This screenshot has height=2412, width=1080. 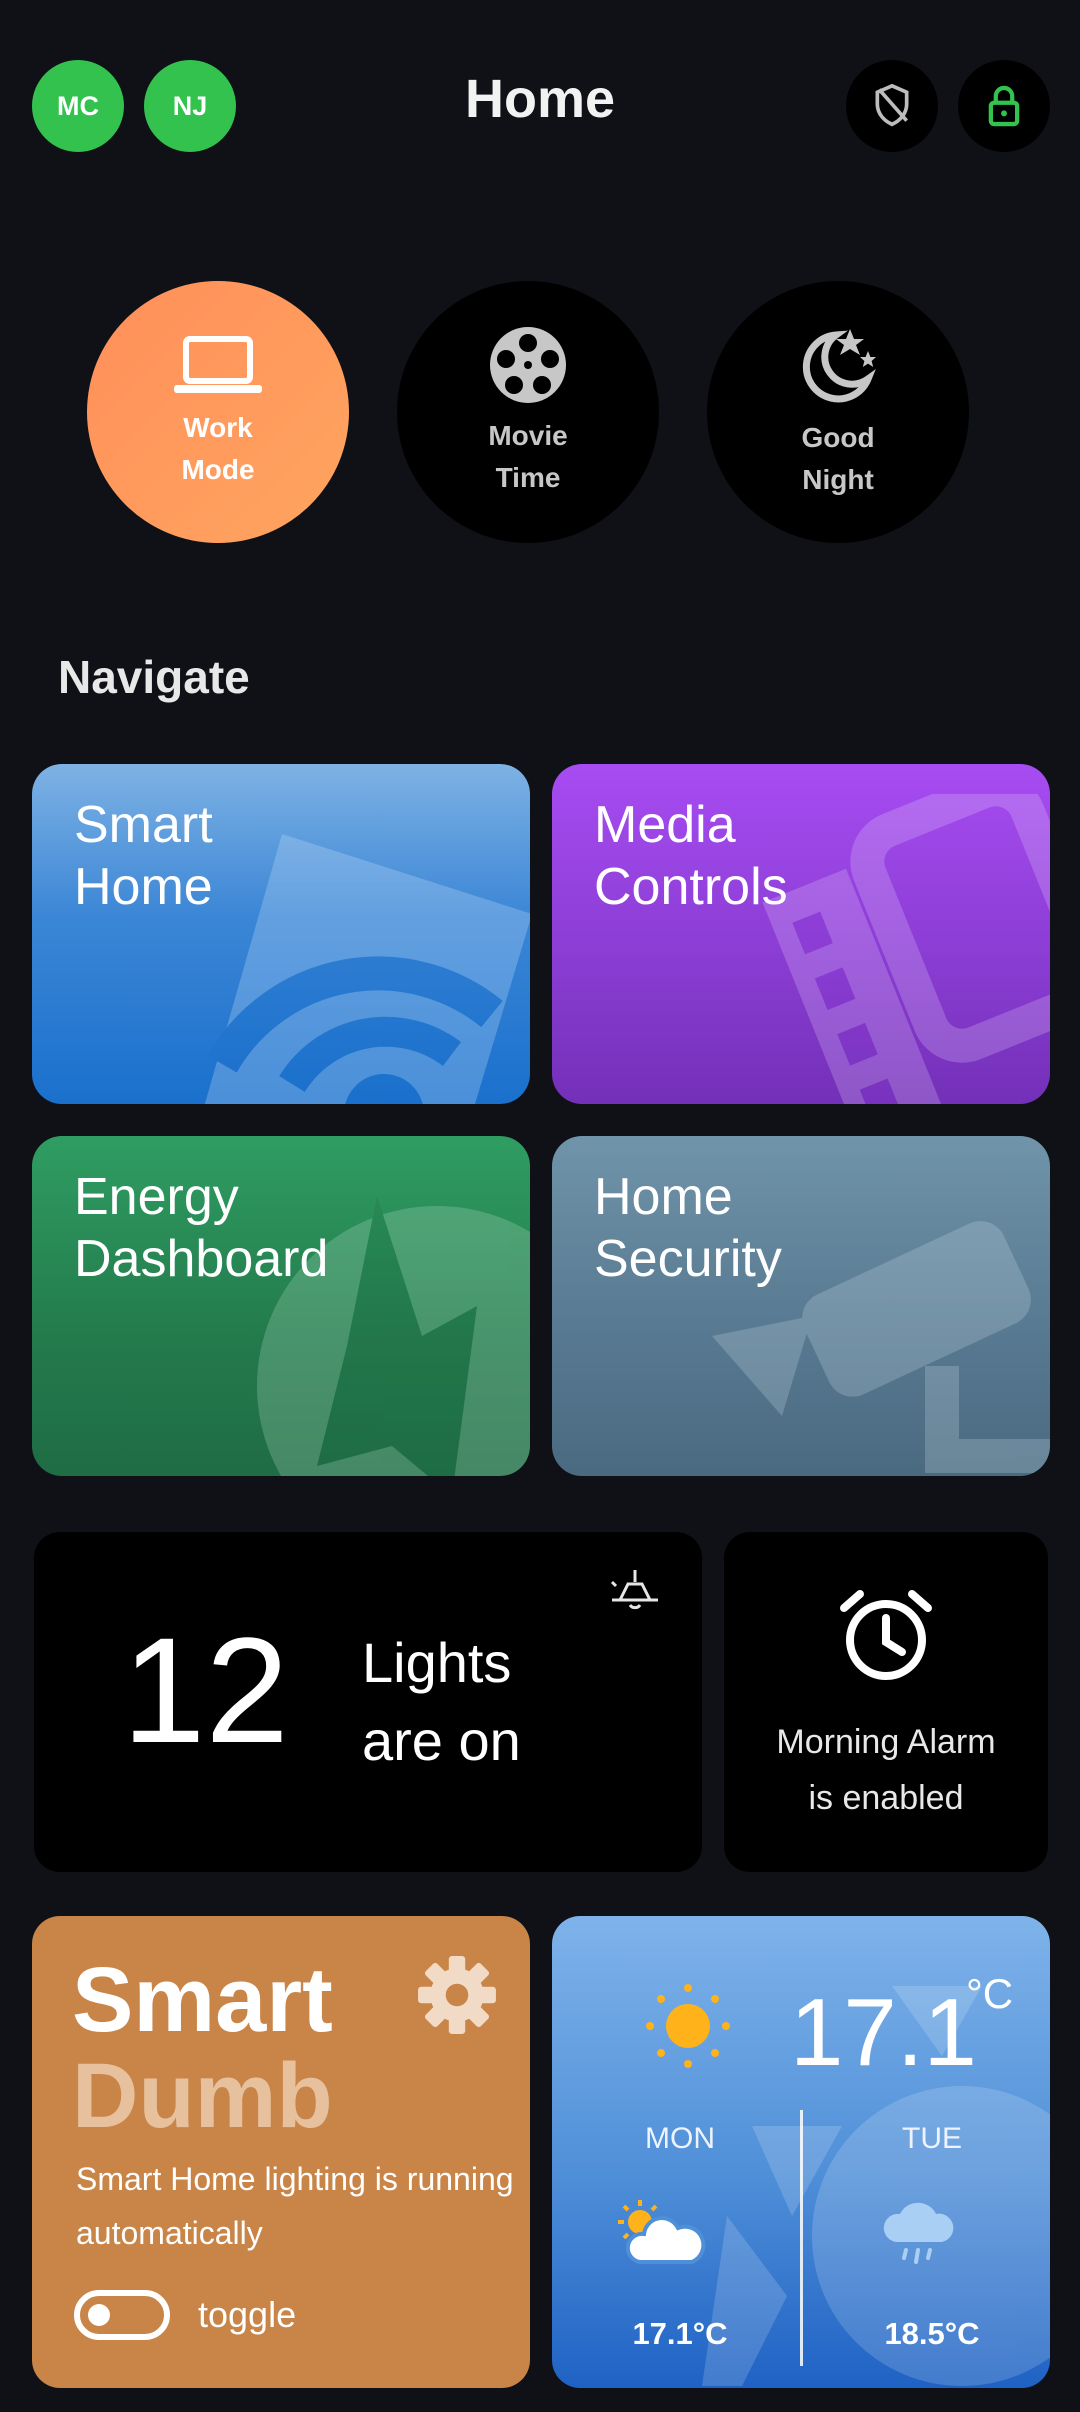 I want to click on lights-count: 12, so click(x=205, y=1690).